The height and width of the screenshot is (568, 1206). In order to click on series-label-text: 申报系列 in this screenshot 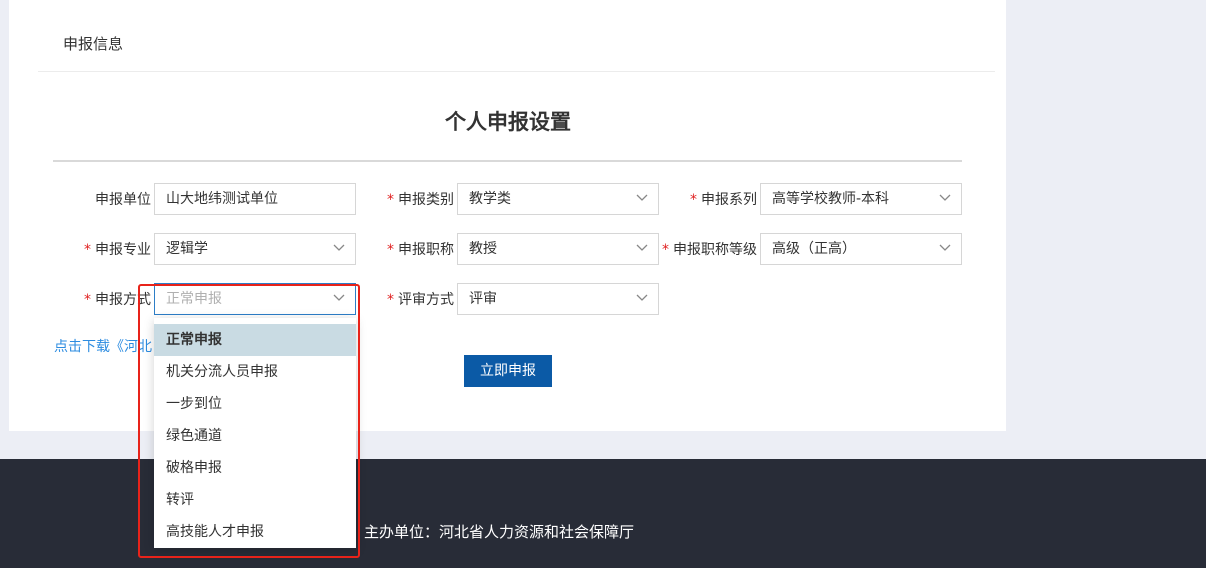, I will do `click(729, 200)`.